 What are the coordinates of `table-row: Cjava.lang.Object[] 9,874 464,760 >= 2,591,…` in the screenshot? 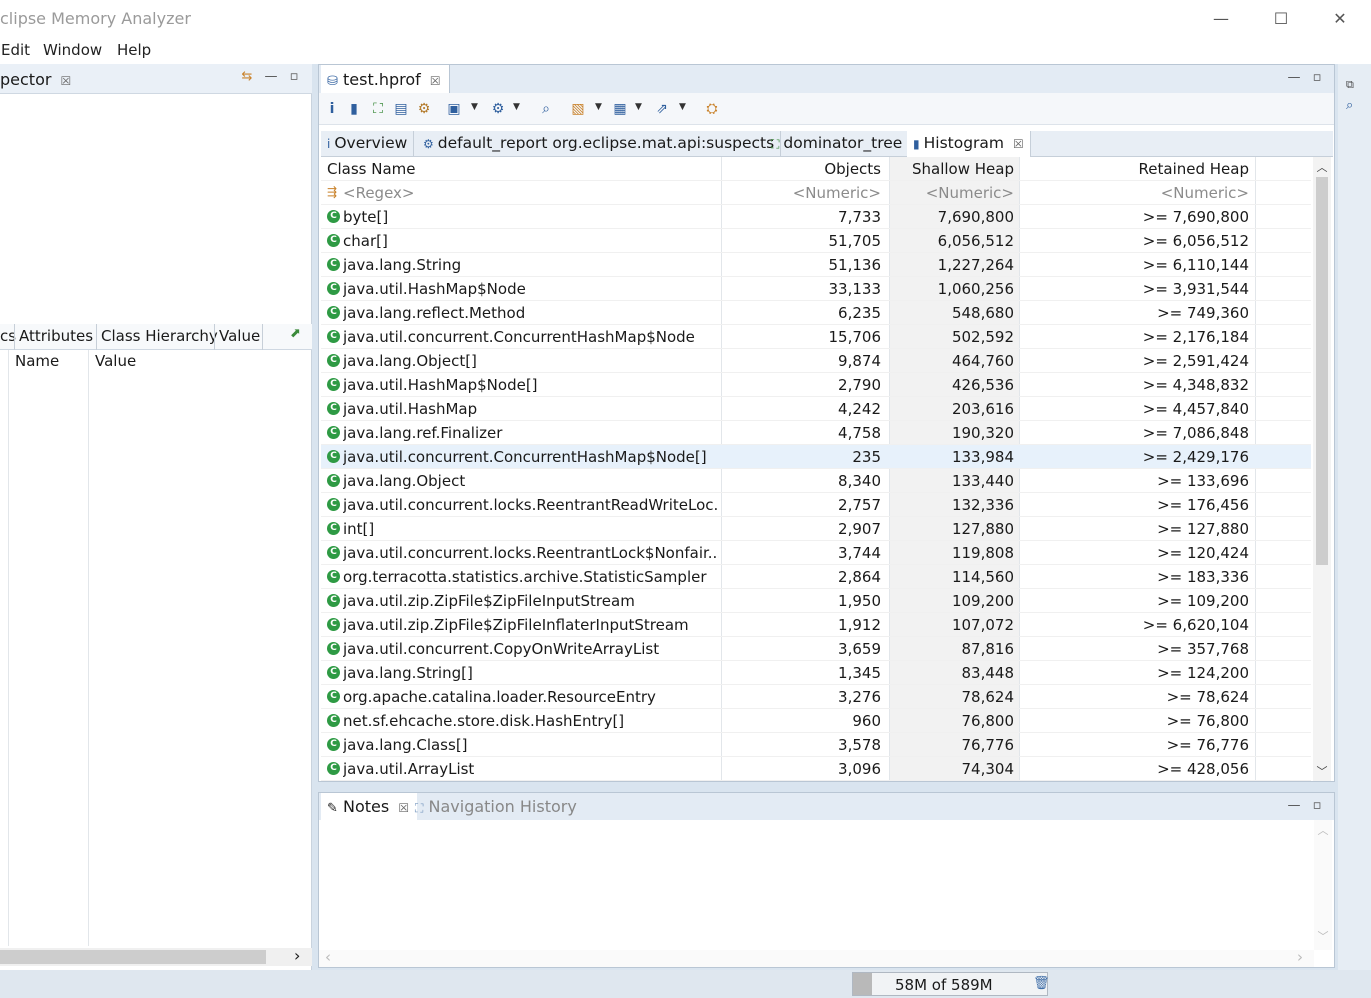 It's located at (816, 361).